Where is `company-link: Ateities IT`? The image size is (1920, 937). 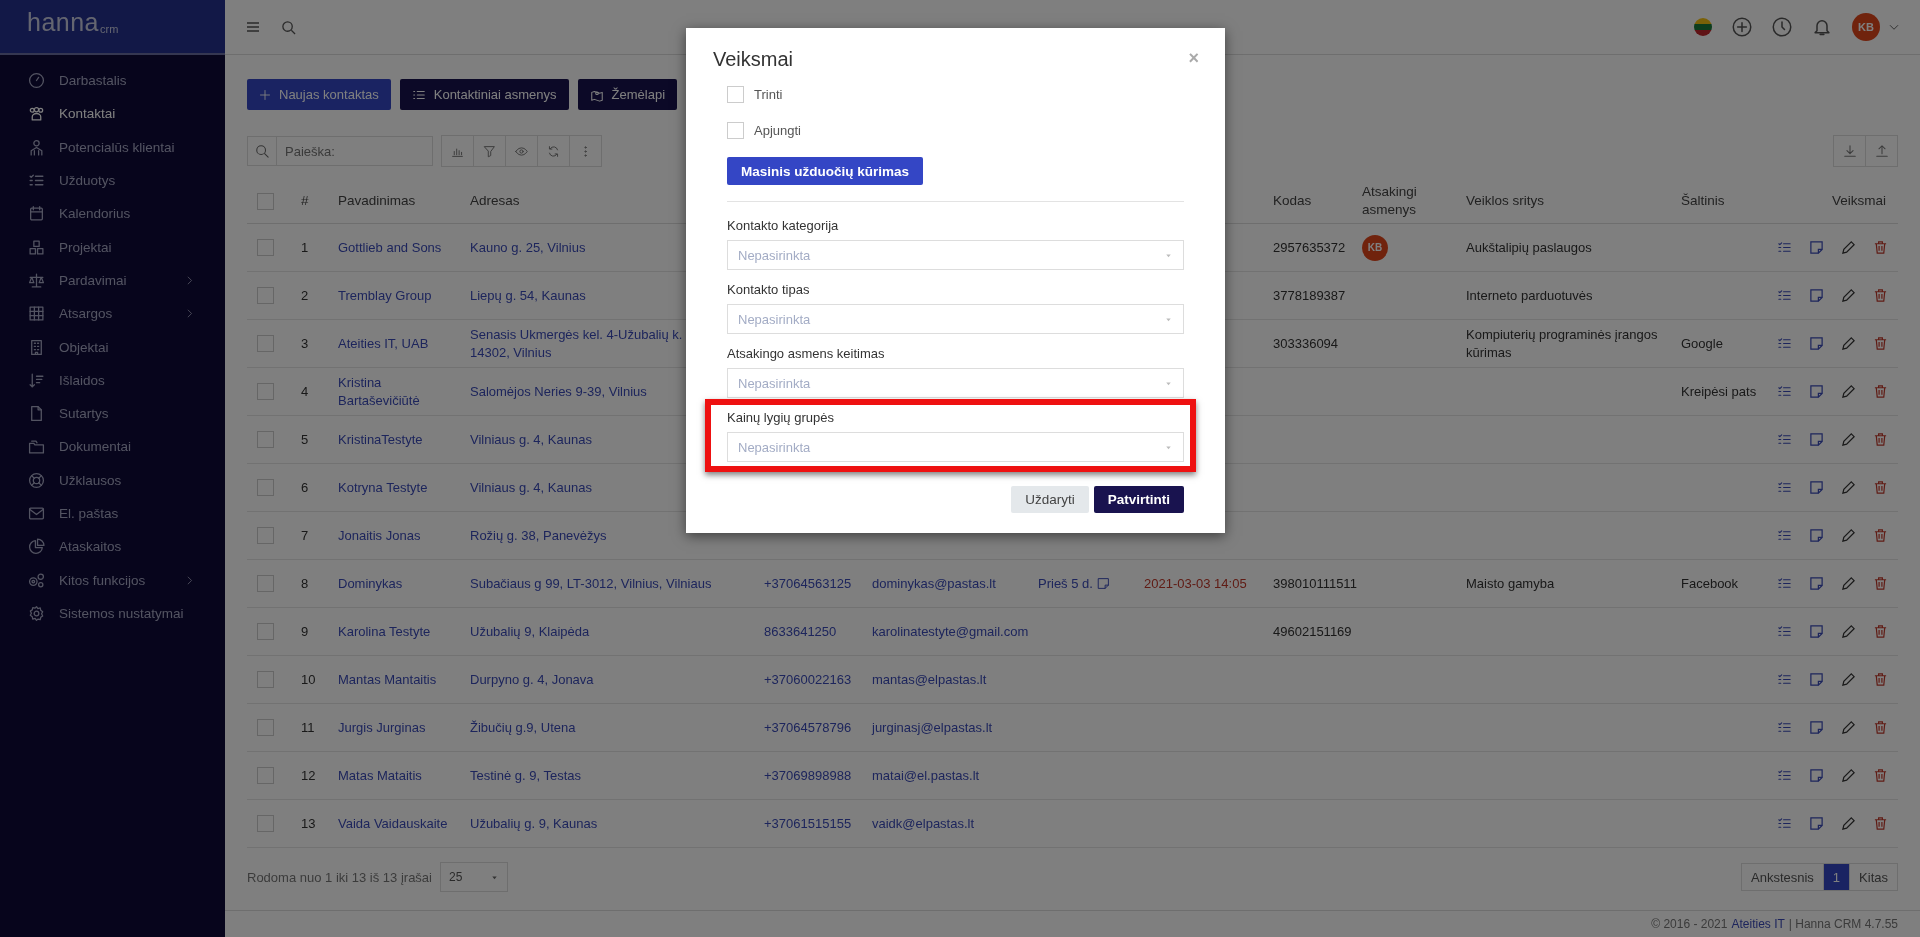 company-link: Ateities IT is located at coordinates (1758, 924).